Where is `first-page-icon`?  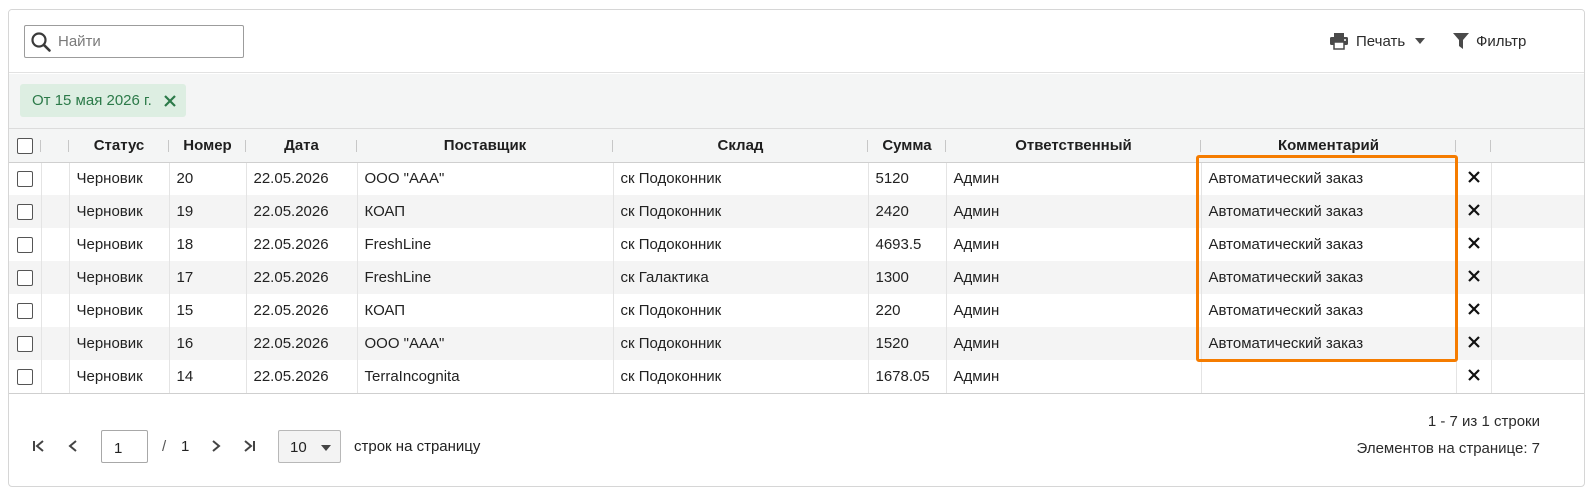 first-page-icon is located at coordinates (39, 446).